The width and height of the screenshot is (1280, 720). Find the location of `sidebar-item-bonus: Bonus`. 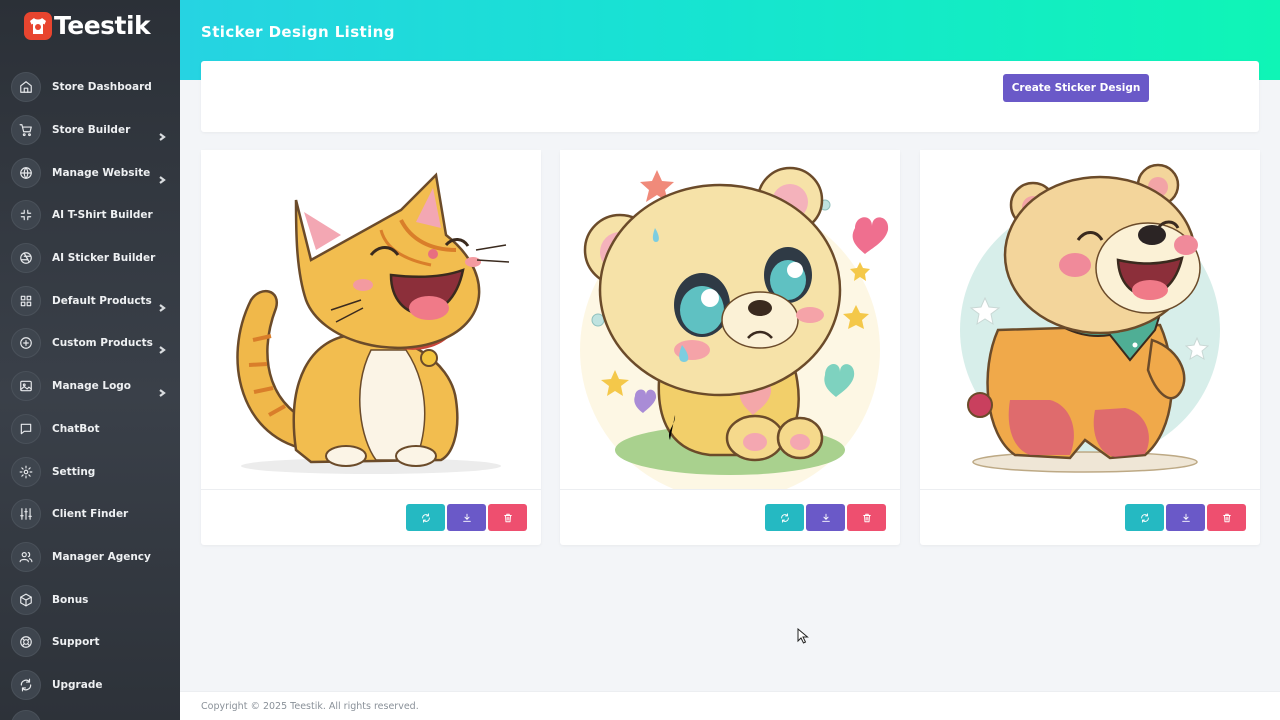

sidebar-item-bonus: Bonus is located at coordinates (90, 599).